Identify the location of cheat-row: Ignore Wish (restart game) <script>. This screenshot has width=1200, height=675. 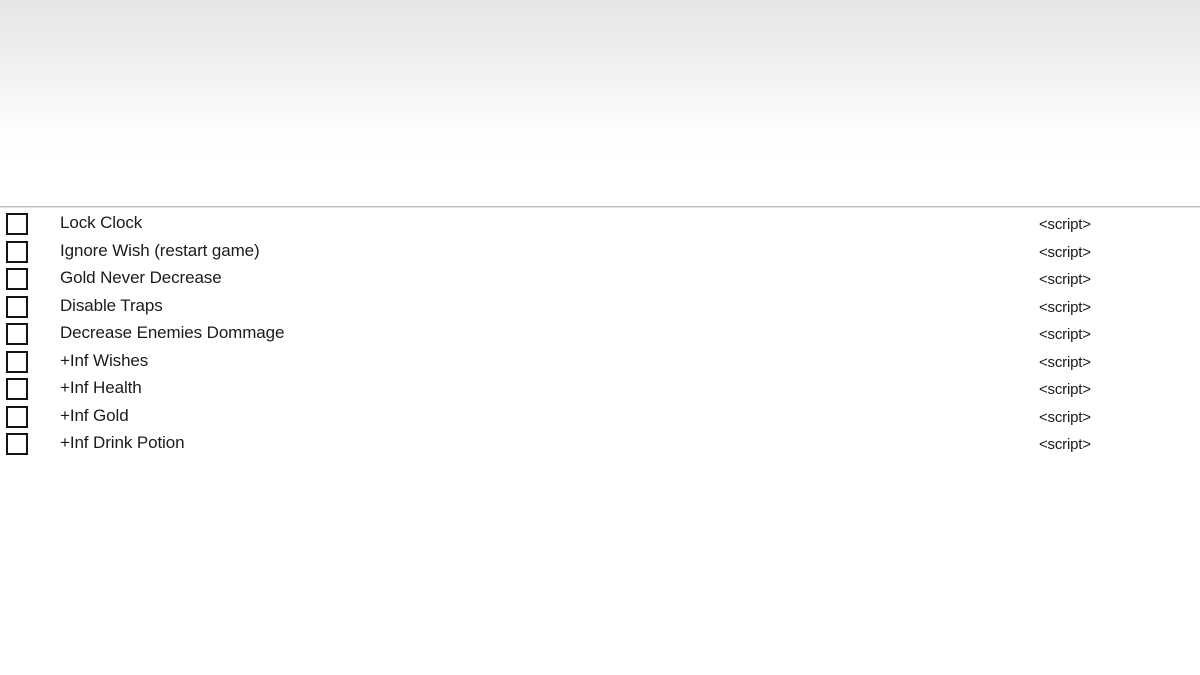
(600, 252).